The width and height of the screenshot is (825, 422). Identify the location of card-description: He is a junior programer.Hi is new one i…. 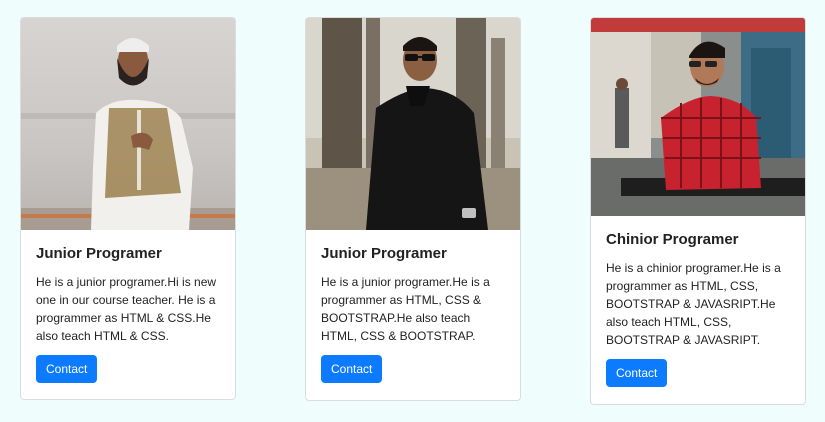
(126, 309).